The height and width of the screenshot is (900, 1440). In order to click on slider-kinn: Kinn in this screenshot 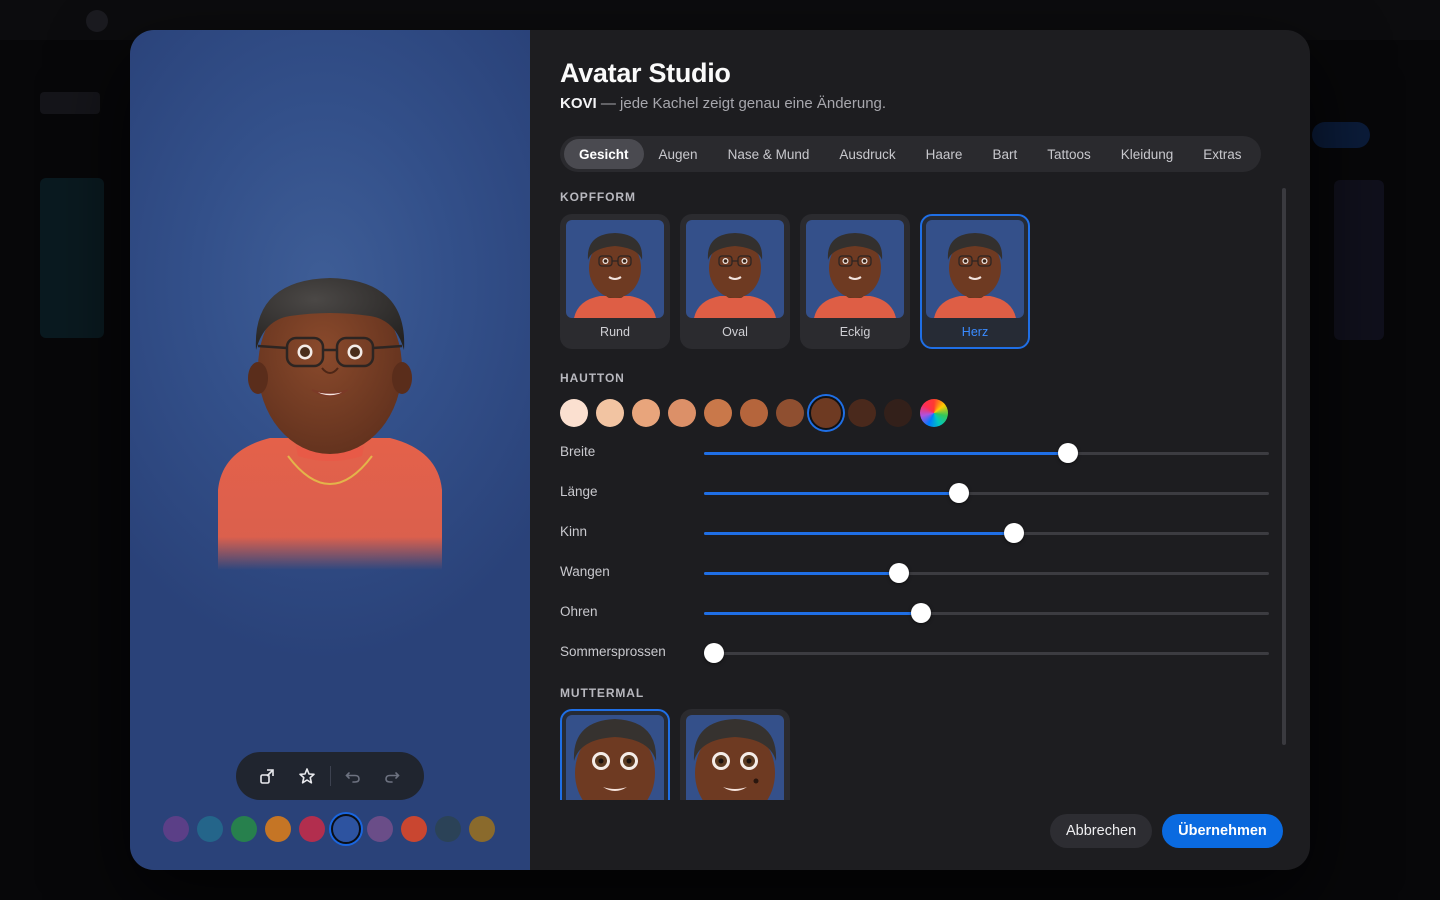, I will do `click(915, 533)`.